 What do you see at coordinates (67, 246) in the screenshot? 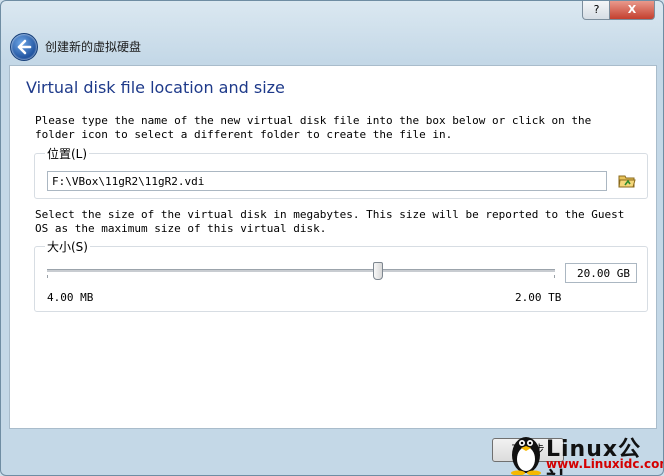
I see `size-group-label: 大小(S)` at bounding box center [67, 246].